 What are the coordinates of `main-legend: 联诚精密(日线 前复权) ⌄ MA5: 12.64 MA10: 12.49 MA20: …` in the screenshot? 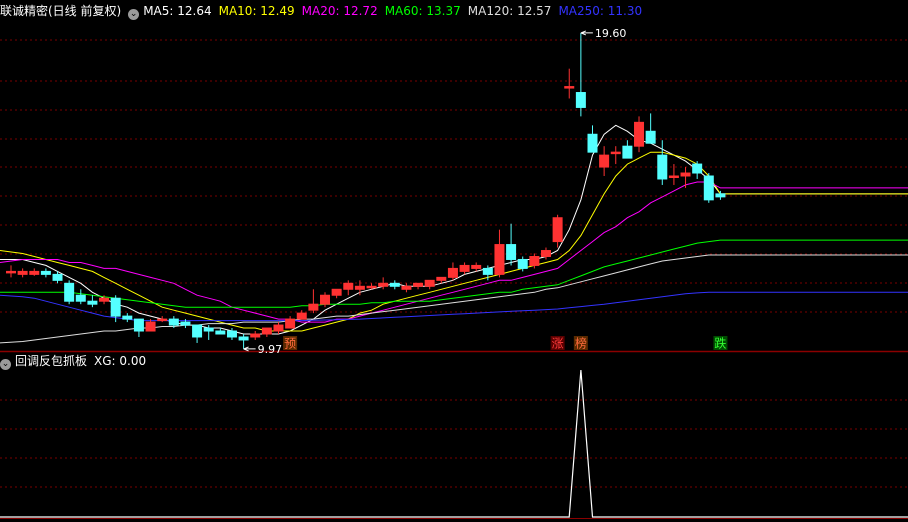 It's located at (328, 11).